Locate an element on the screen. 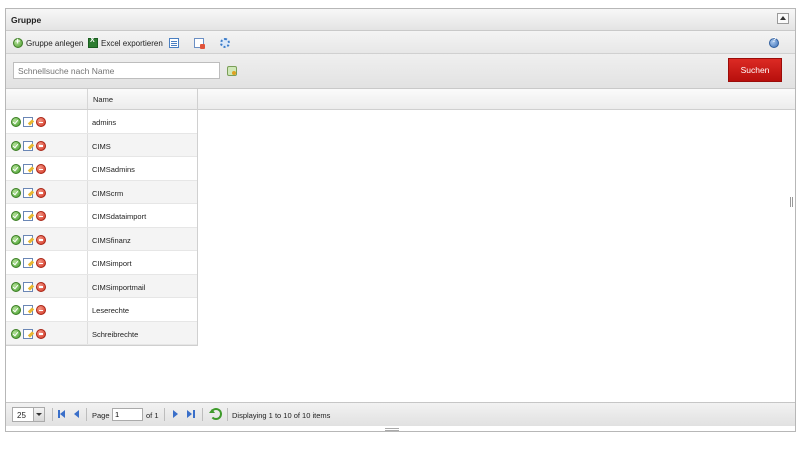 The width and height of the screenshot is (800, 450). table-row: CIMS is located at coordinates (101, 145).